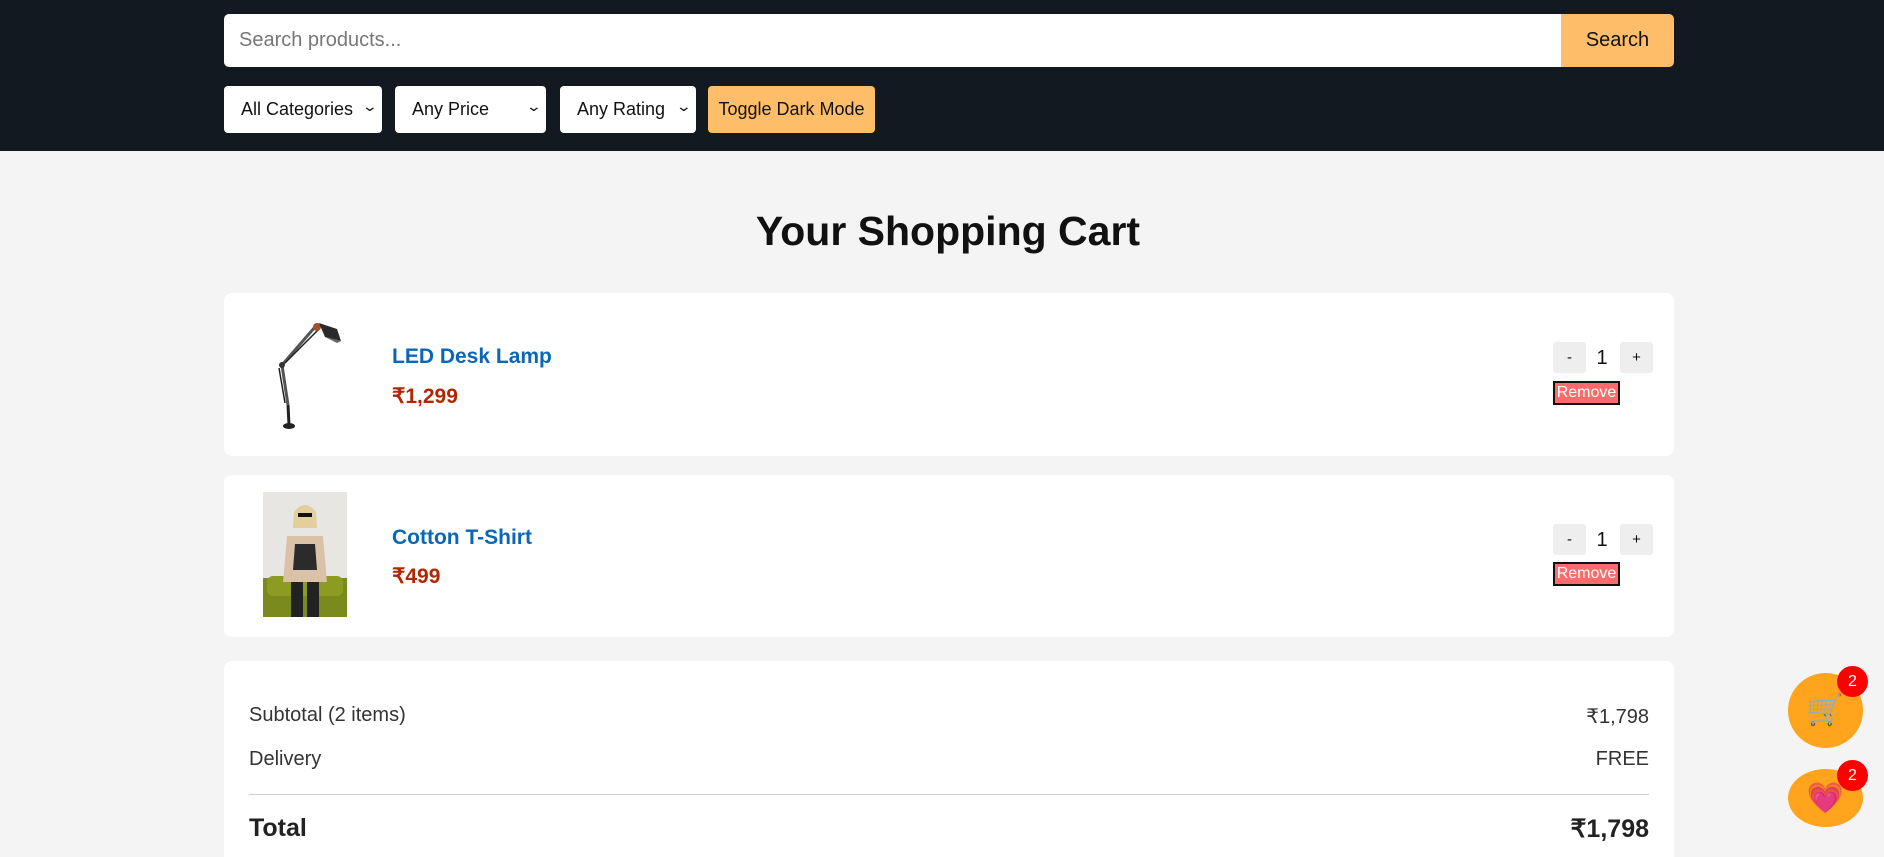 This screenshot has height=857, width=1884. I want to click on price-select: Any Price ⌄, so click(470, 109).